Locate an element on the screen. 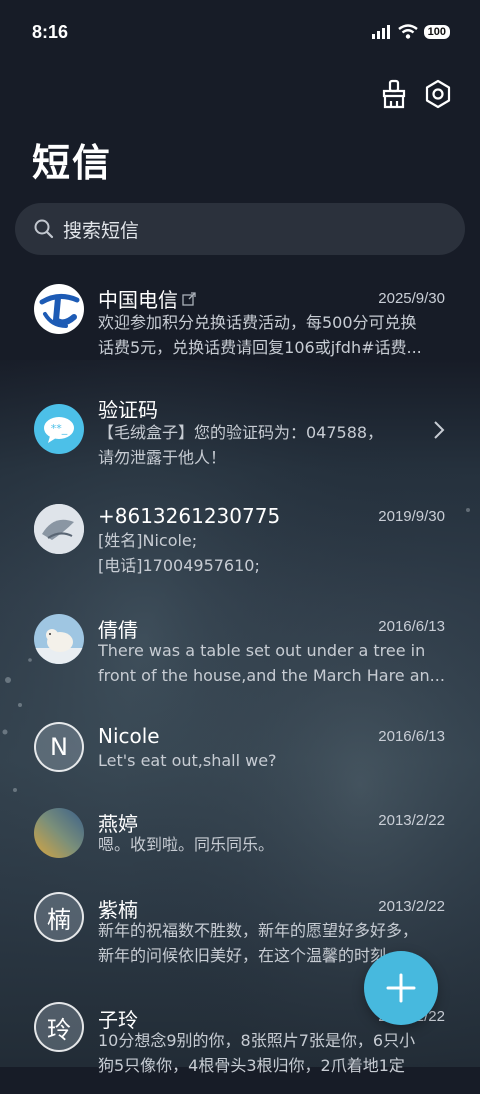  conversation-preview: Let's eat out,shall we? is located at coordinates (273, 760).